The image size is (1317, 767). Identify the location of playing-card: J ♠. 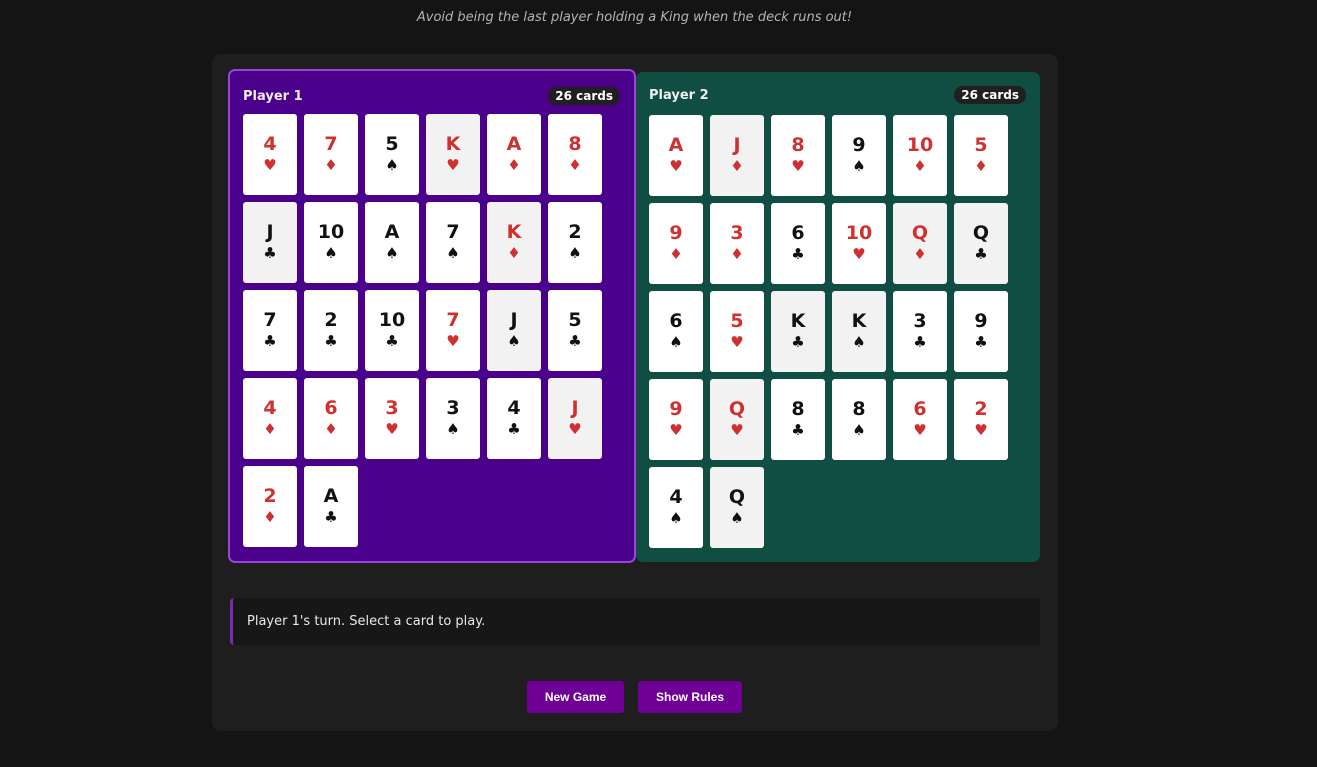
(514, 330).